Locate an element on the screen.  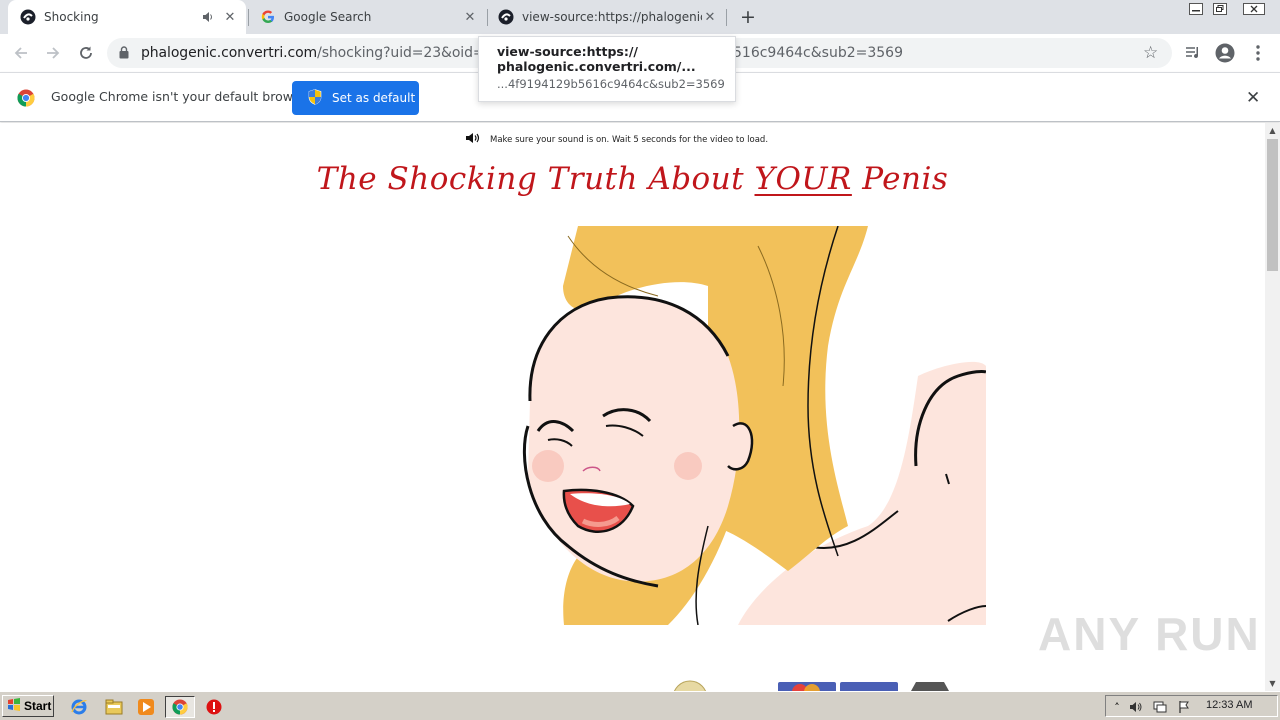
speaker-icon is located at coordinates (473, 139).